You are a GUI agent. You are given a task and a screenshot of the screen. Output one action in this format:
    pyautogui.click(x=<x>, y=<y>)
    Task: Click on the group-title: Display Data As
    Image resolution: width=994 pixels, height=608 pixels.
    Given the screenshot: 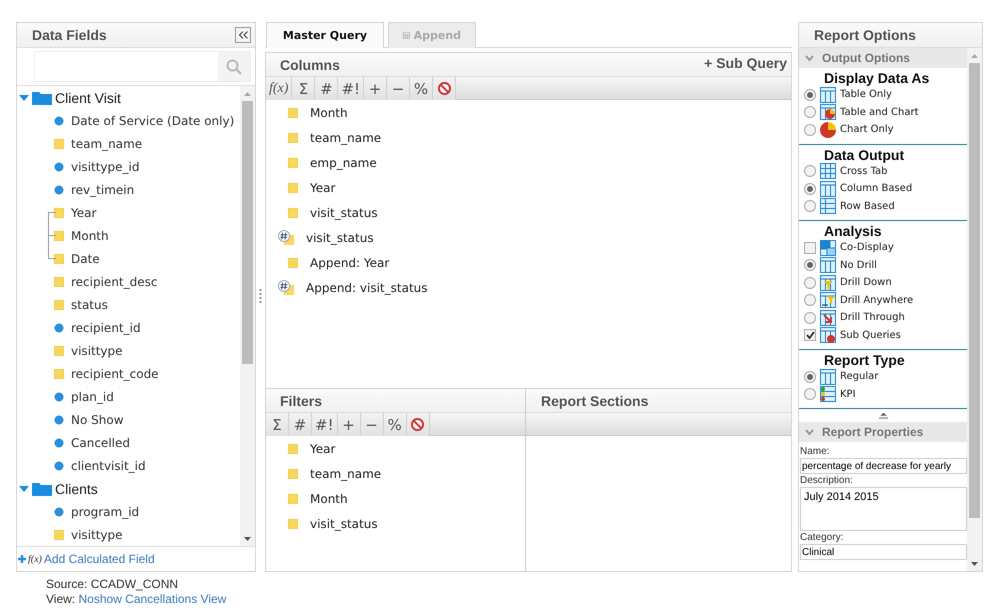 What is the action you would take?
    pyautogui.click(x=876, y=78)
    